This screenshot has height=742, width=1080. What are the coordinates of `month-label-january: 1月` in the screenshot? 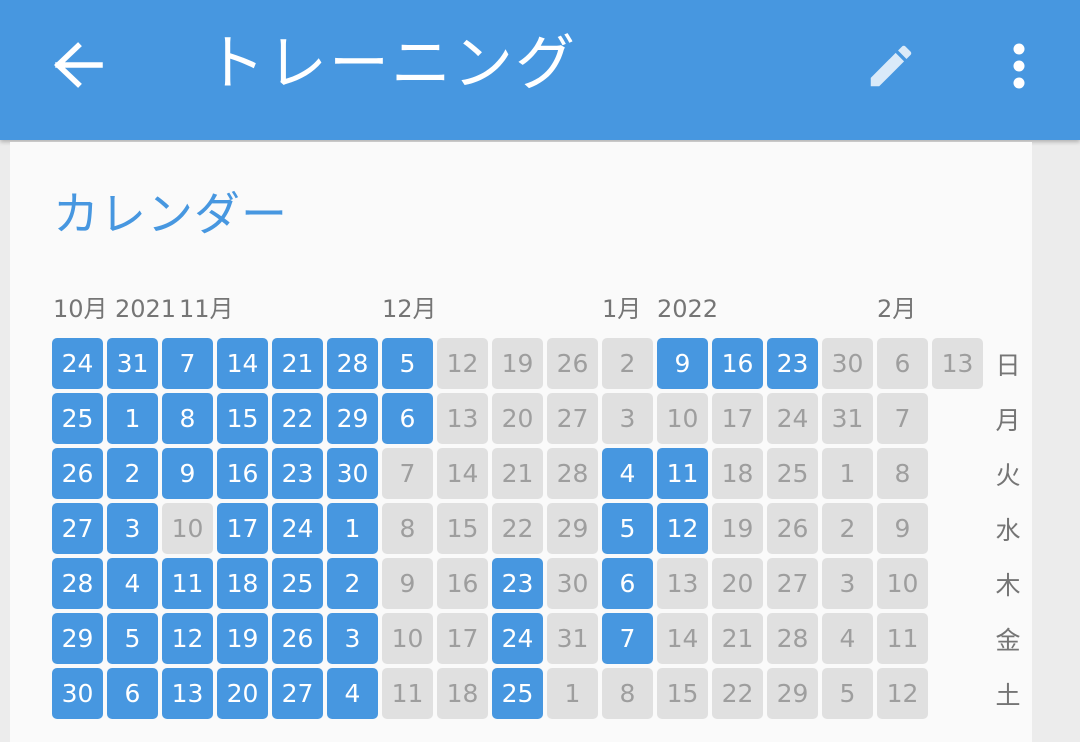 It's located at (622, 309).